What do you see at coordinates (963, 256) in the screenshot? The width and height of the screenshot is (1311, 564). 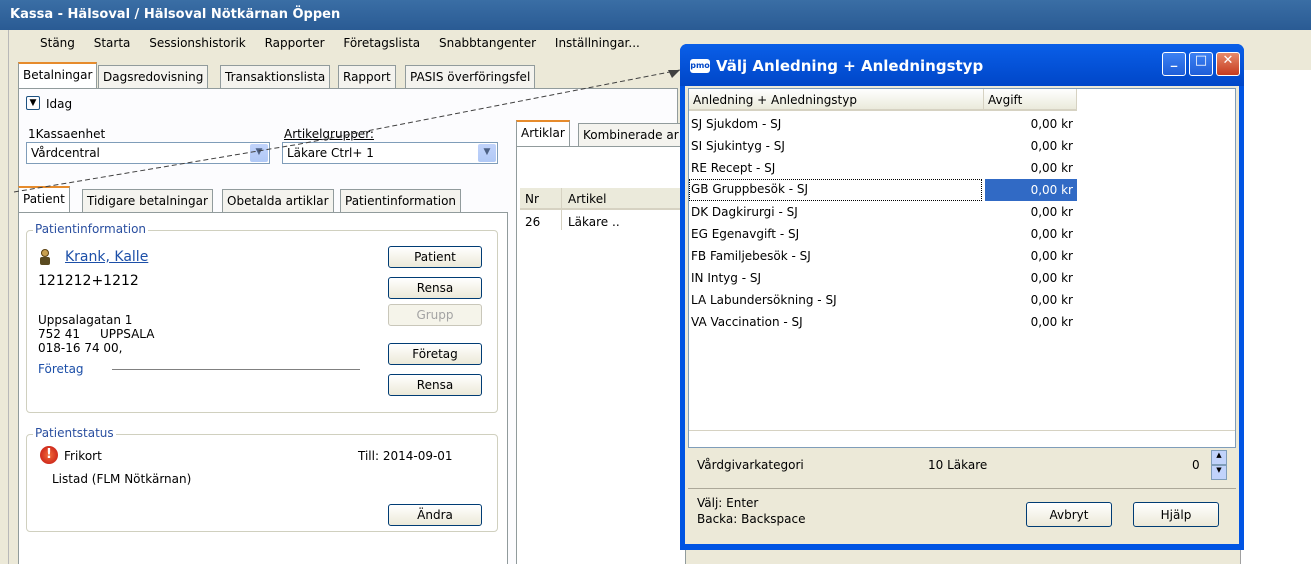 I see `list-item: FB Familjebesök - SJ 0,00 kr` at bounding box center [963, 256].